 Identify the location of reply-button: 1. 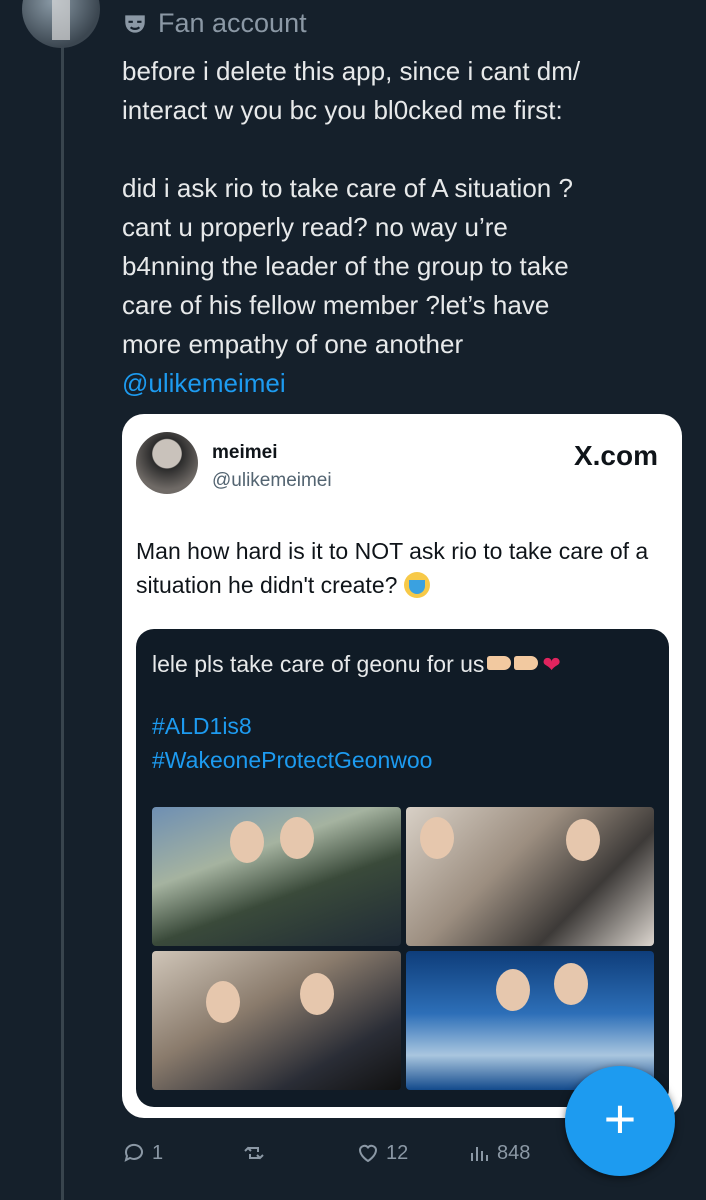
(142, 1153).